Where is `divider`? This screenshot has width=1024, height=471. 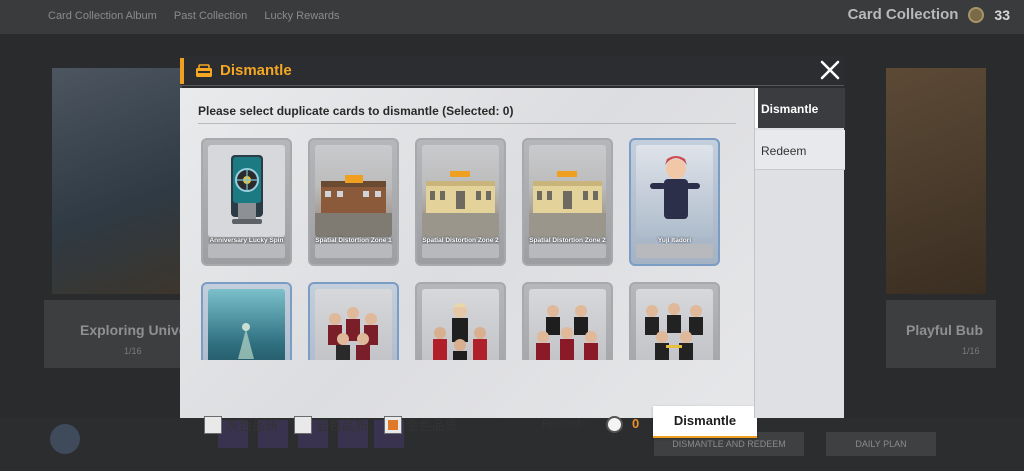
divider is located at coordinates (467, 123).